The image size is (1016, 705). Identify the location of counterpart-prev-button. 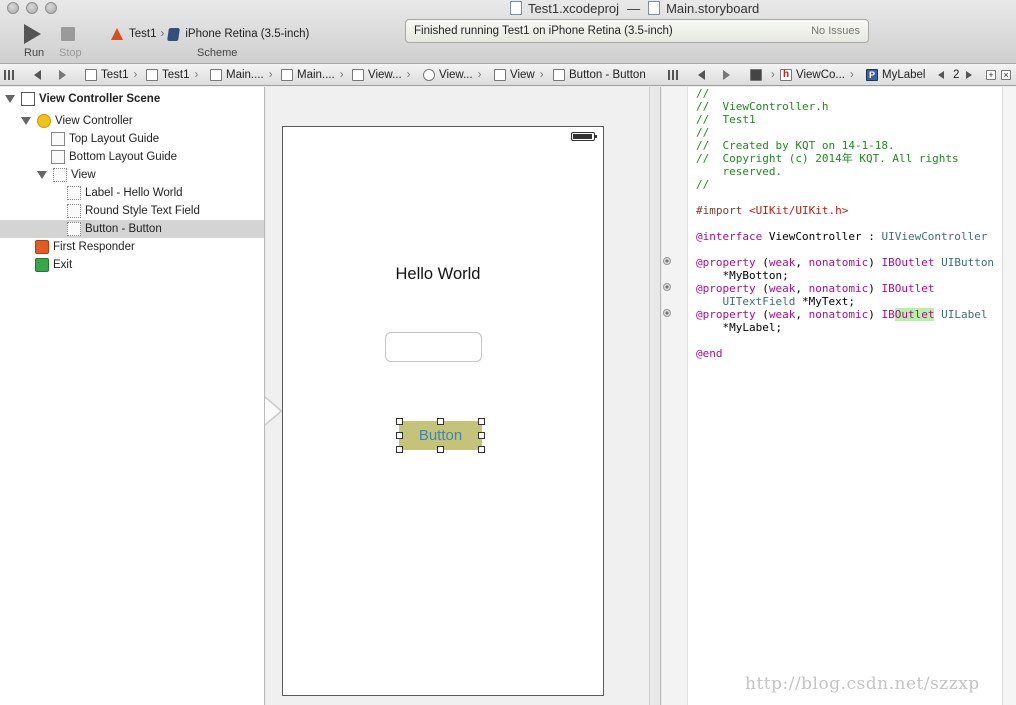
(941, 75).